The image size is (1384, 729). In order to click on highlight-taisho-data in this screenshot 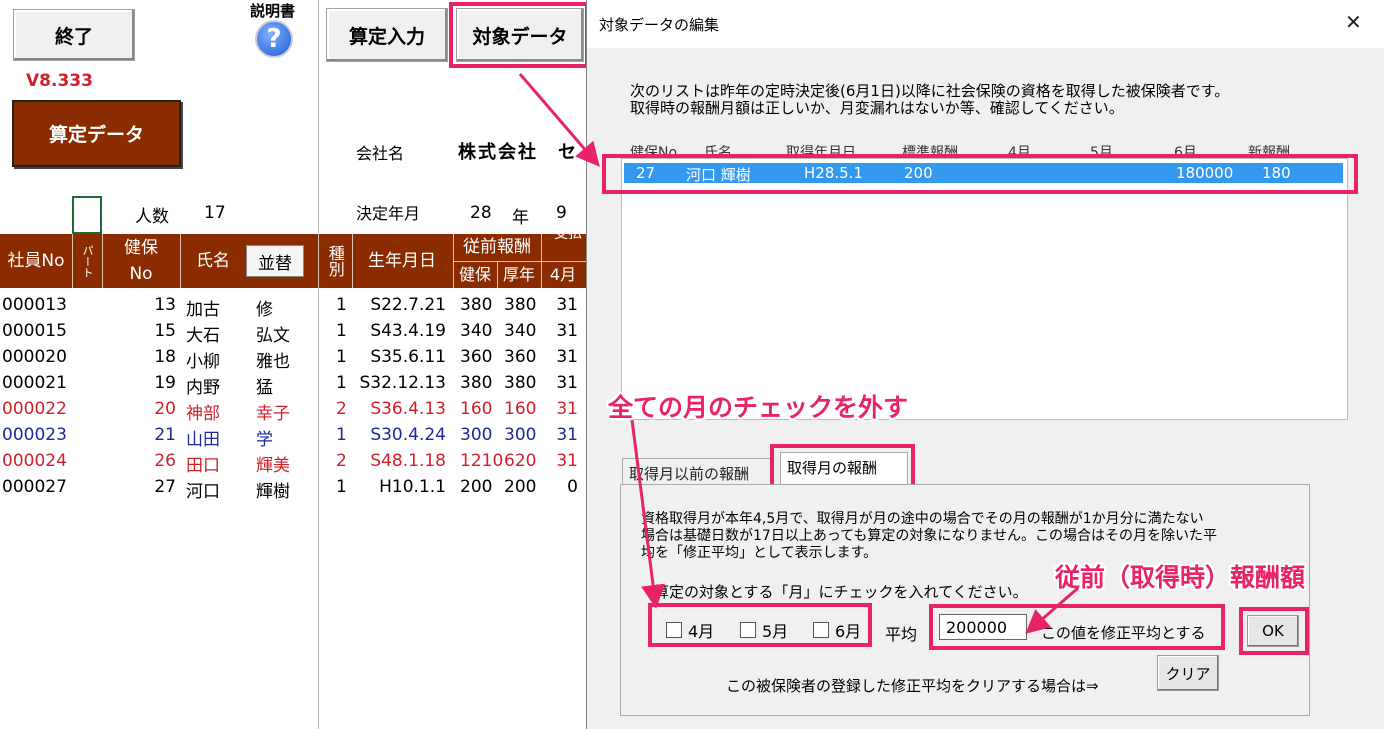, I will do `click(519, 35)`.